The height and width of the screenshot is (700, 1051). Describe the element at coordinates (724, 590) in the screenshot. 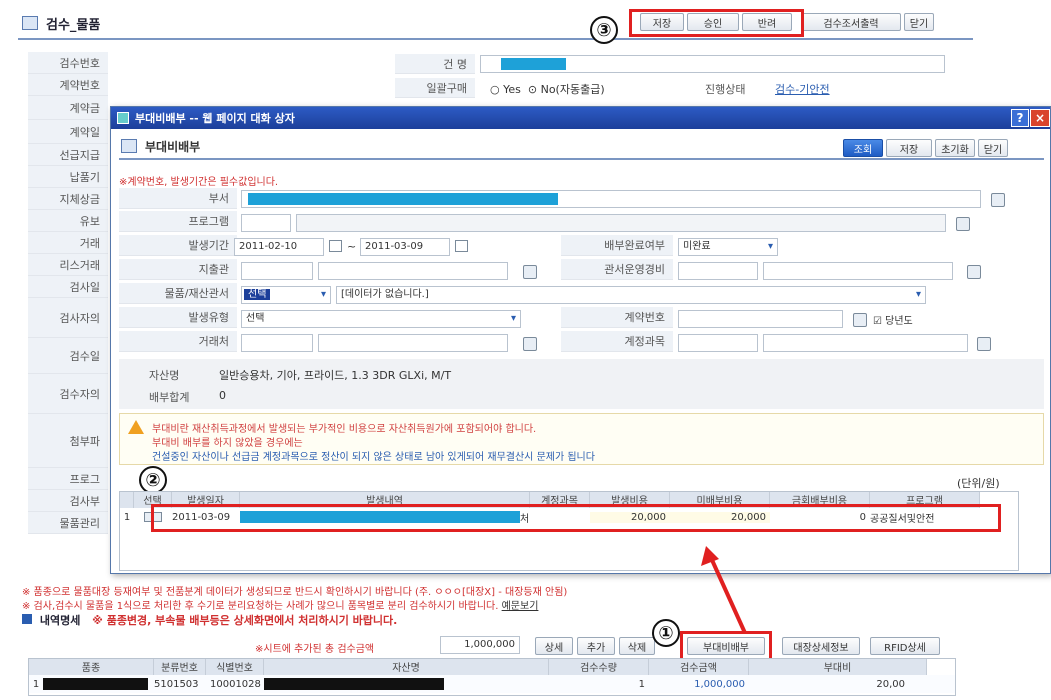

I see `annotation-arrow` at that location.